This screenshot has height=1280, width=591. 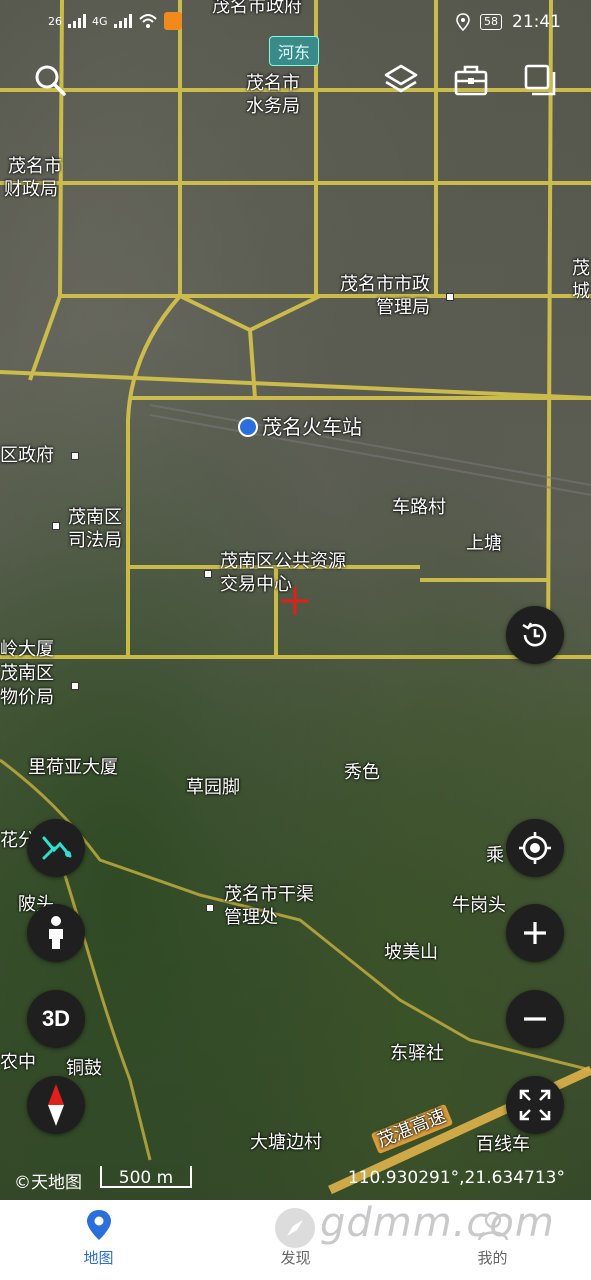 What do you see at coordinates (98, 1258) in the screenshot?
I see `tab-label: 地图` at bounding box center [98, 1258].